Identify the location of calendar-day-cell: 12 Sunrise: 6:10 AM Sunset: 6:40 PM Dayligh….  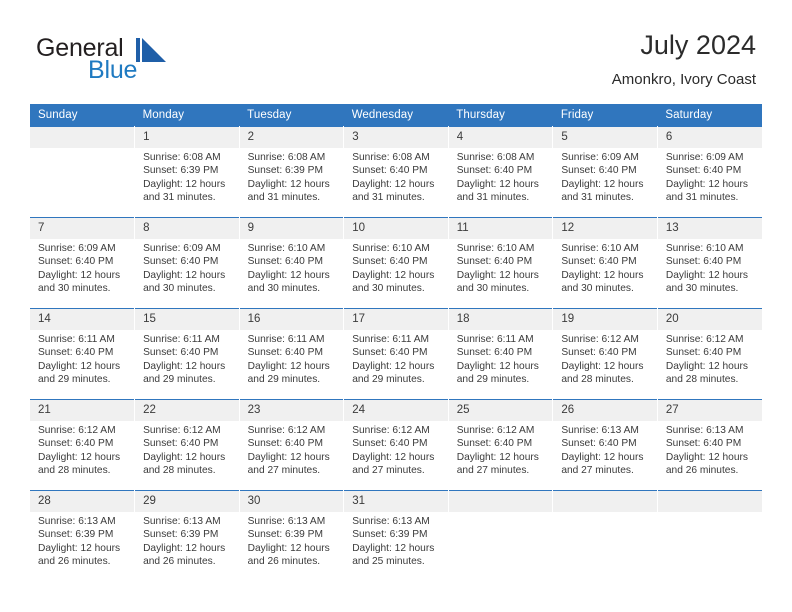
(605, 263).